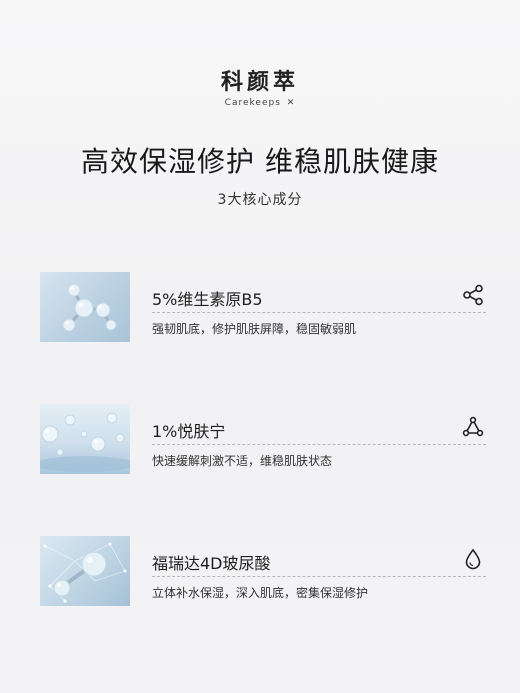 This screenshot has height=693, width=520. What do you see at coordinates (473, 427) in the screenshot?
I see `triangle-nodes-icon` at bounding box center [473, 427].